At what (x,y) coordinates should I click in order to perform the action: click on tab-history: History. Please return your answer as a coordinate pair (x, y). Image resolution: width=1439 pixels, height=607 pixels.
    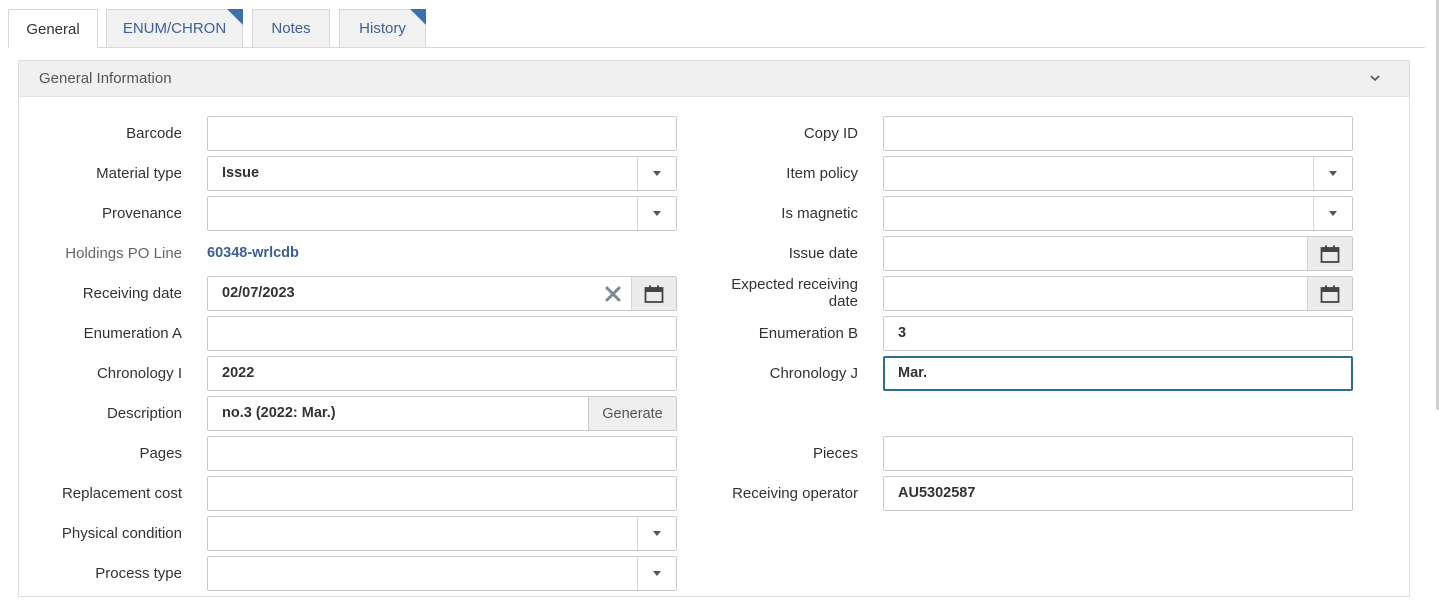
    Looking at the image, I should click on (382, 28).